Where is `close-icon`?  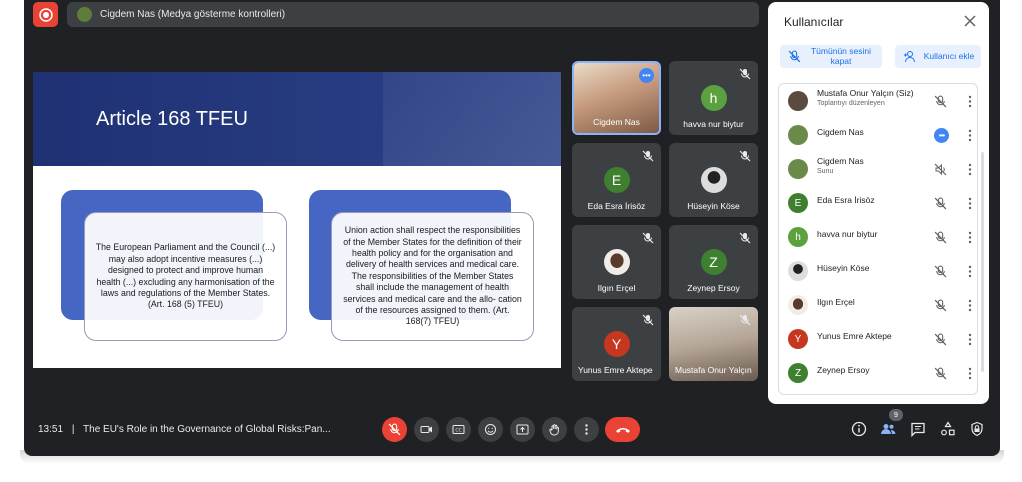
close-icon is located at coordinates (970, 21).